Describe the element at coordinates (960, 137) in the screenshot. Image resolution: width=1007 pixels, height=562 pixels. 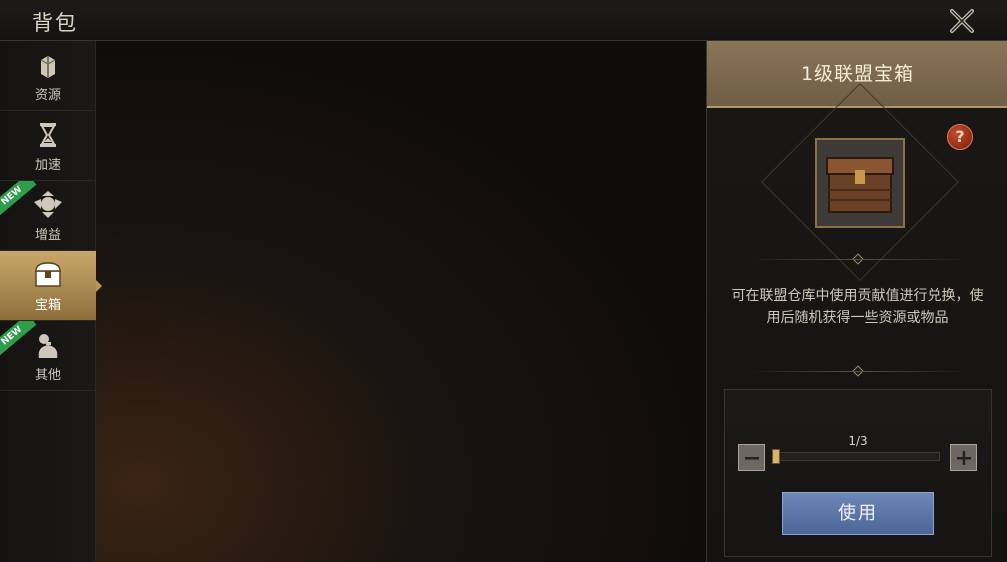
I see `help-button: ?` at that location.